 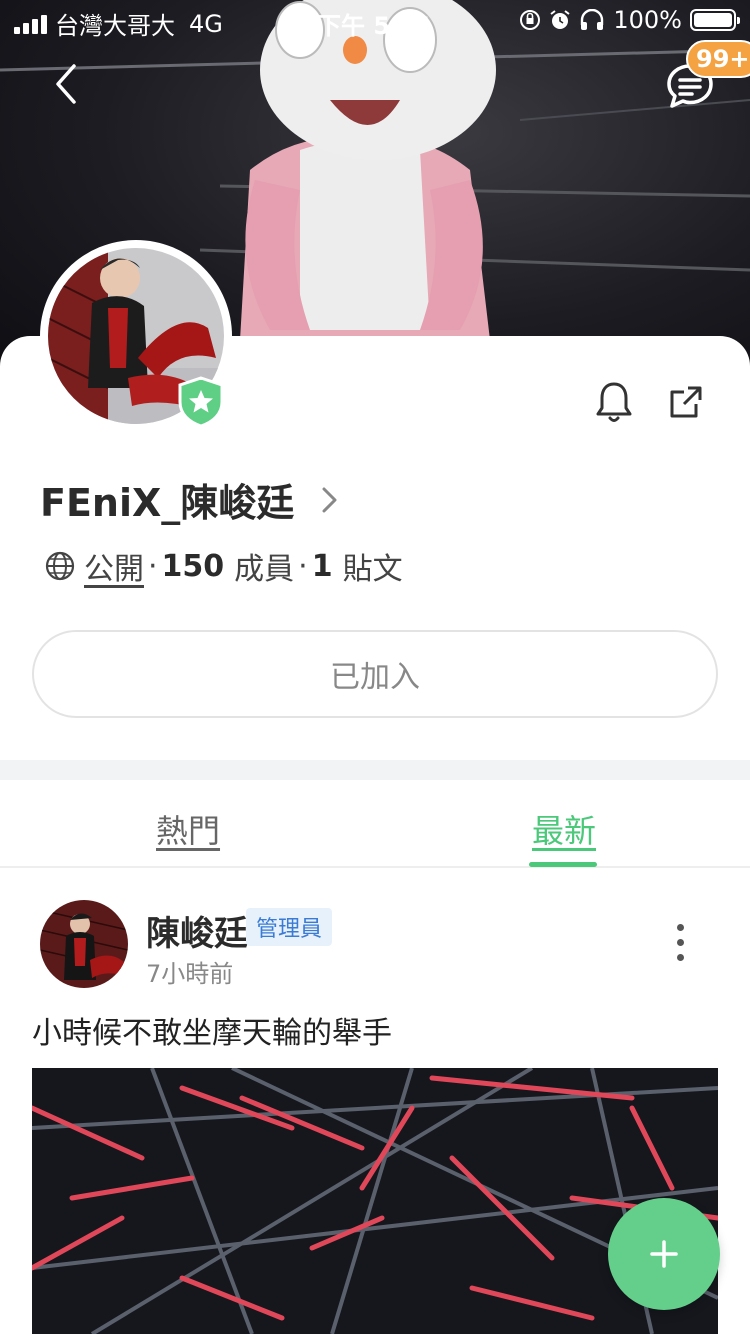 What do you see at coordinates (715, 20) in the screenshot?
I see `battery-icon` at bounding box center [715, 20].